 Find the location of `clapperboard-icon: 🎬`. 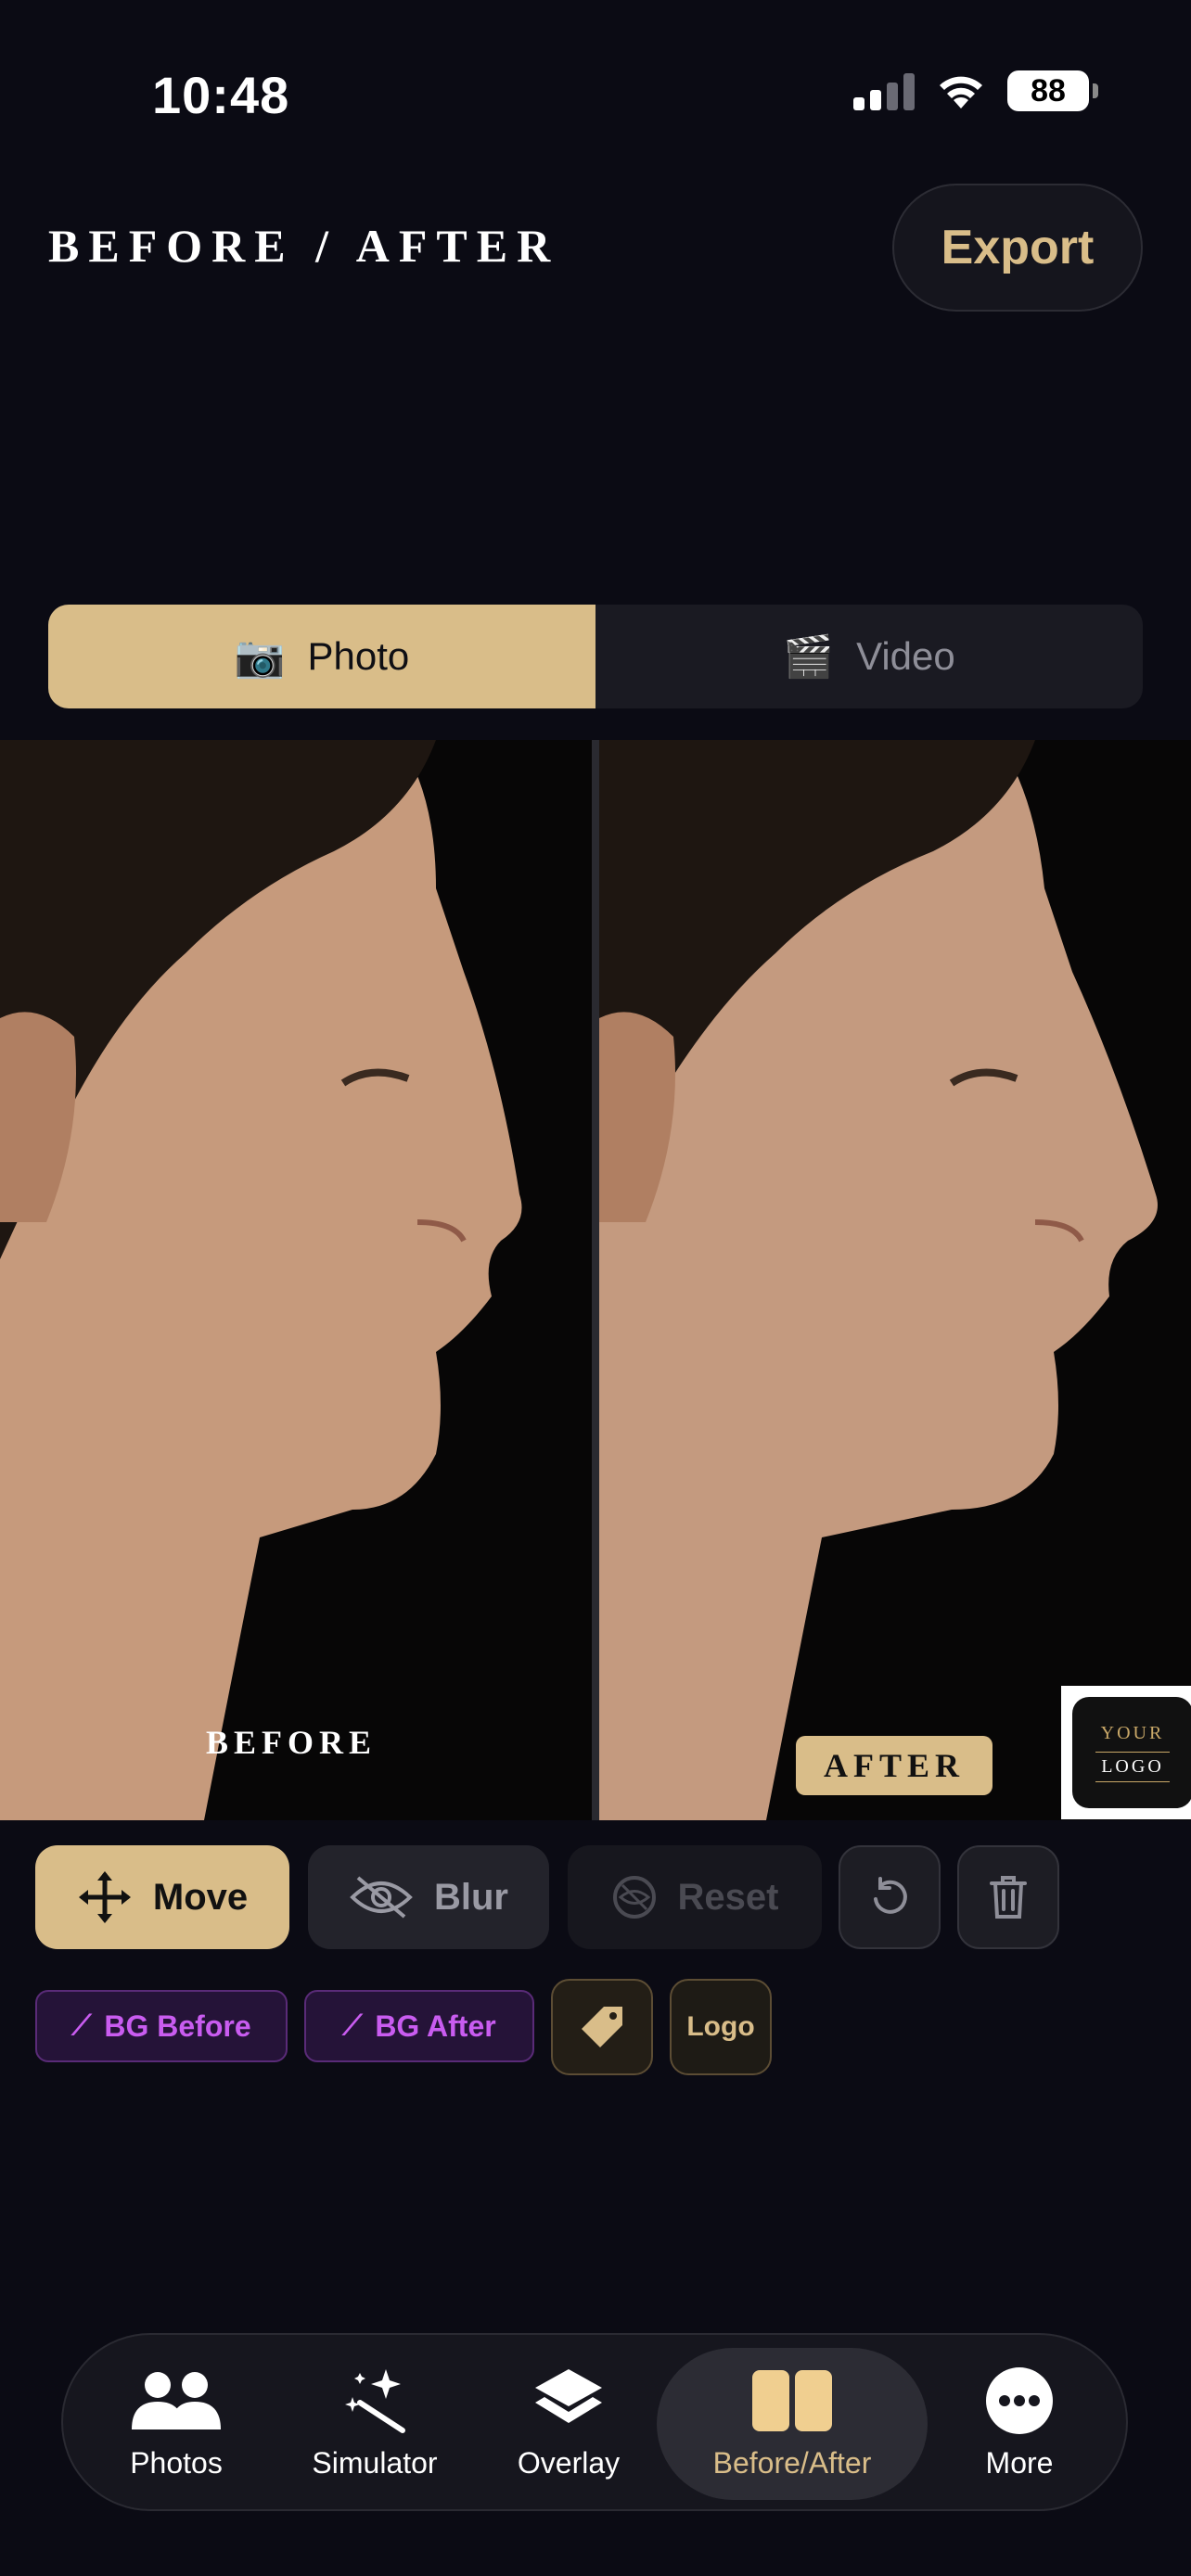

clapperboard-icon: 🎬 is located at coordinates (809, 657).